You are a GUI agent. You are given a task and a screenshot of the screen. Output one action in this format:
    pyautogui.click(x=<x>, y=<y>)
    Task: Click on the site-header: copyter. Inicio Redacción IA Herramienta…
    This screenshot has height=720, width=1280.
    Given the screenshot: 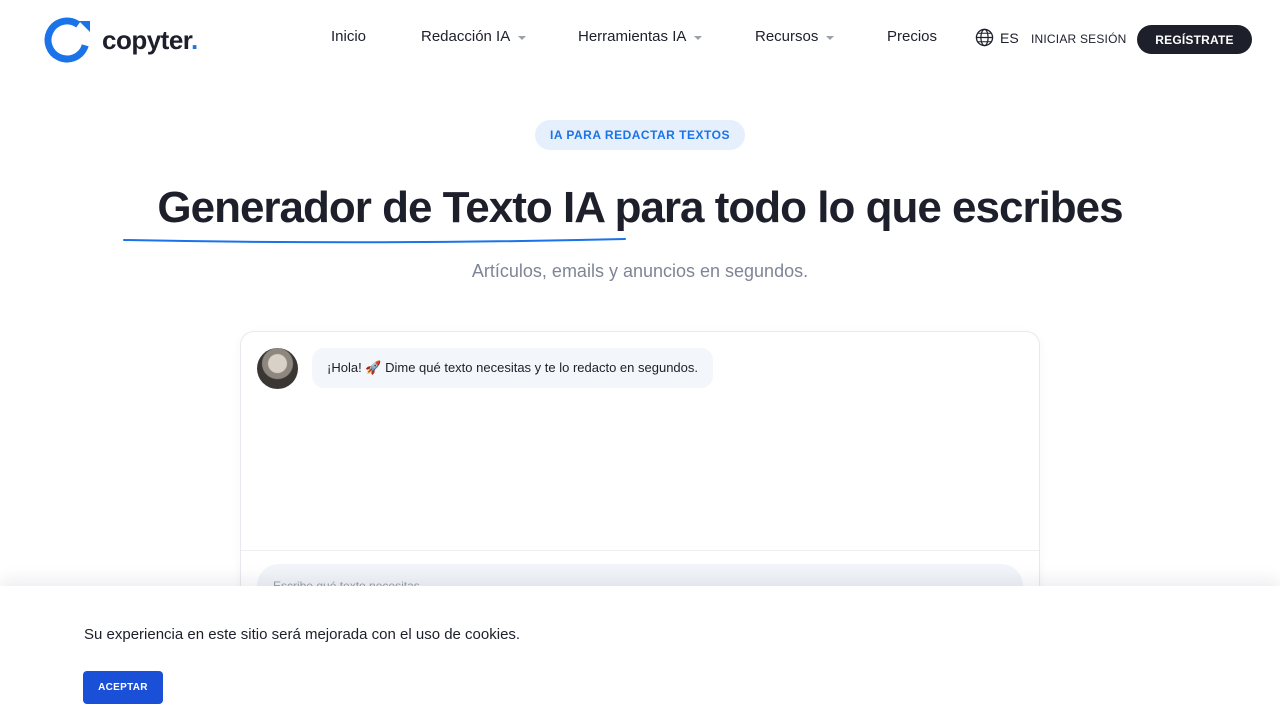 What is the action you would take?
    pyautogui.click(x=640, y=40)
    